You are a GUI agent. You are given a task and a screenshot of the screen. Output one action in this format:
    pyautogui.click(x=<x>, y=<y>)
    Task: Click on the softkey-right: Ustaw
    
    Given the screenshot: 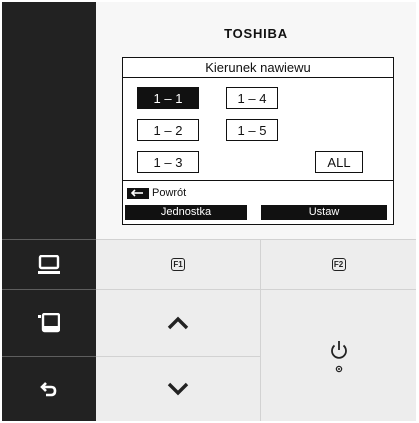 What is the action you would take?
    pyautogui.click(x=324, y=212)
    